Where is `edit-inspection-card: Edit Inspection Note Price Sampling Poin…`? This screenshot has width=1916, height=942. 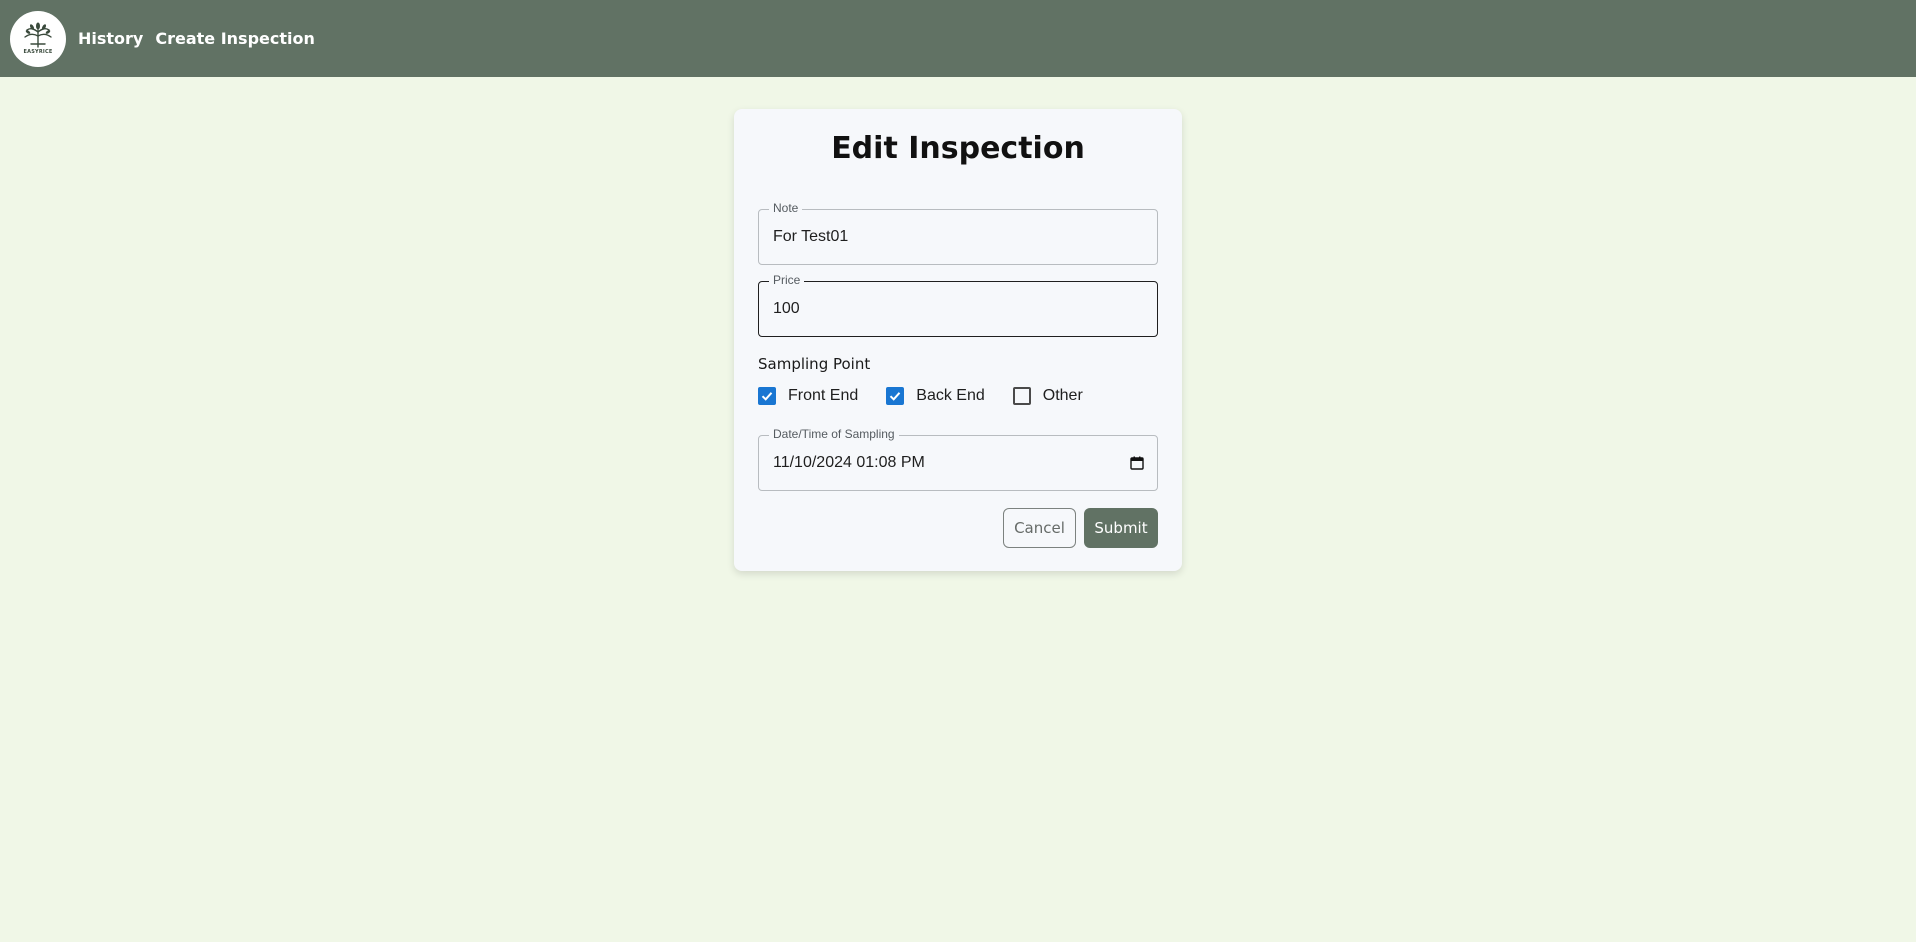
edit-inspection-card: Edit Inspection Note Price Sampling Poin… is located at coordinates (958, 340).